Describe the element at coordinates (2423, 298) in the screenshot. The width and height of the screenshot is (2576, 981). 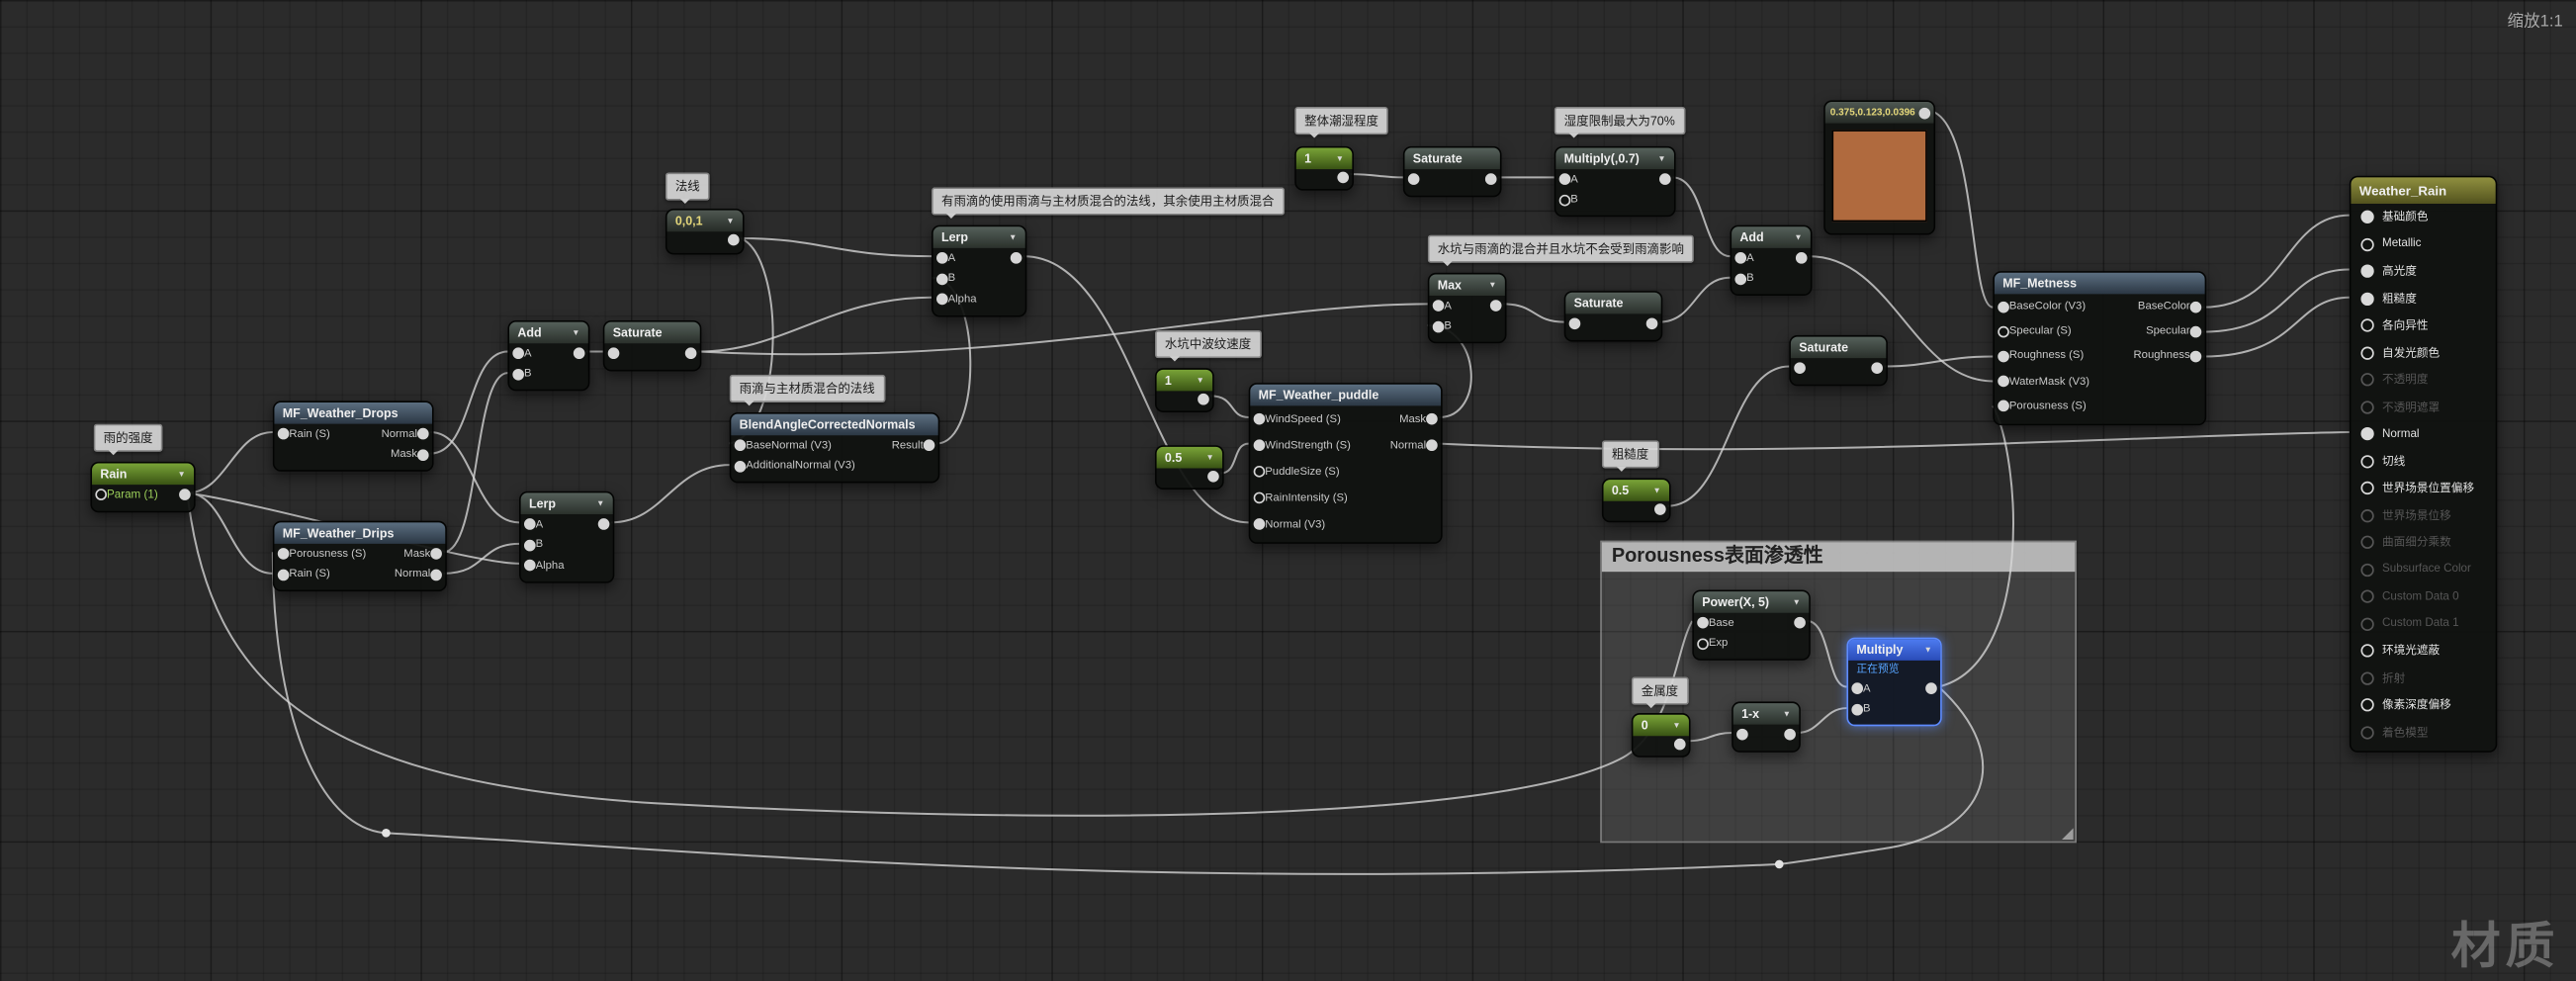
I see `material-pin-3: 粗糙度` at that location.